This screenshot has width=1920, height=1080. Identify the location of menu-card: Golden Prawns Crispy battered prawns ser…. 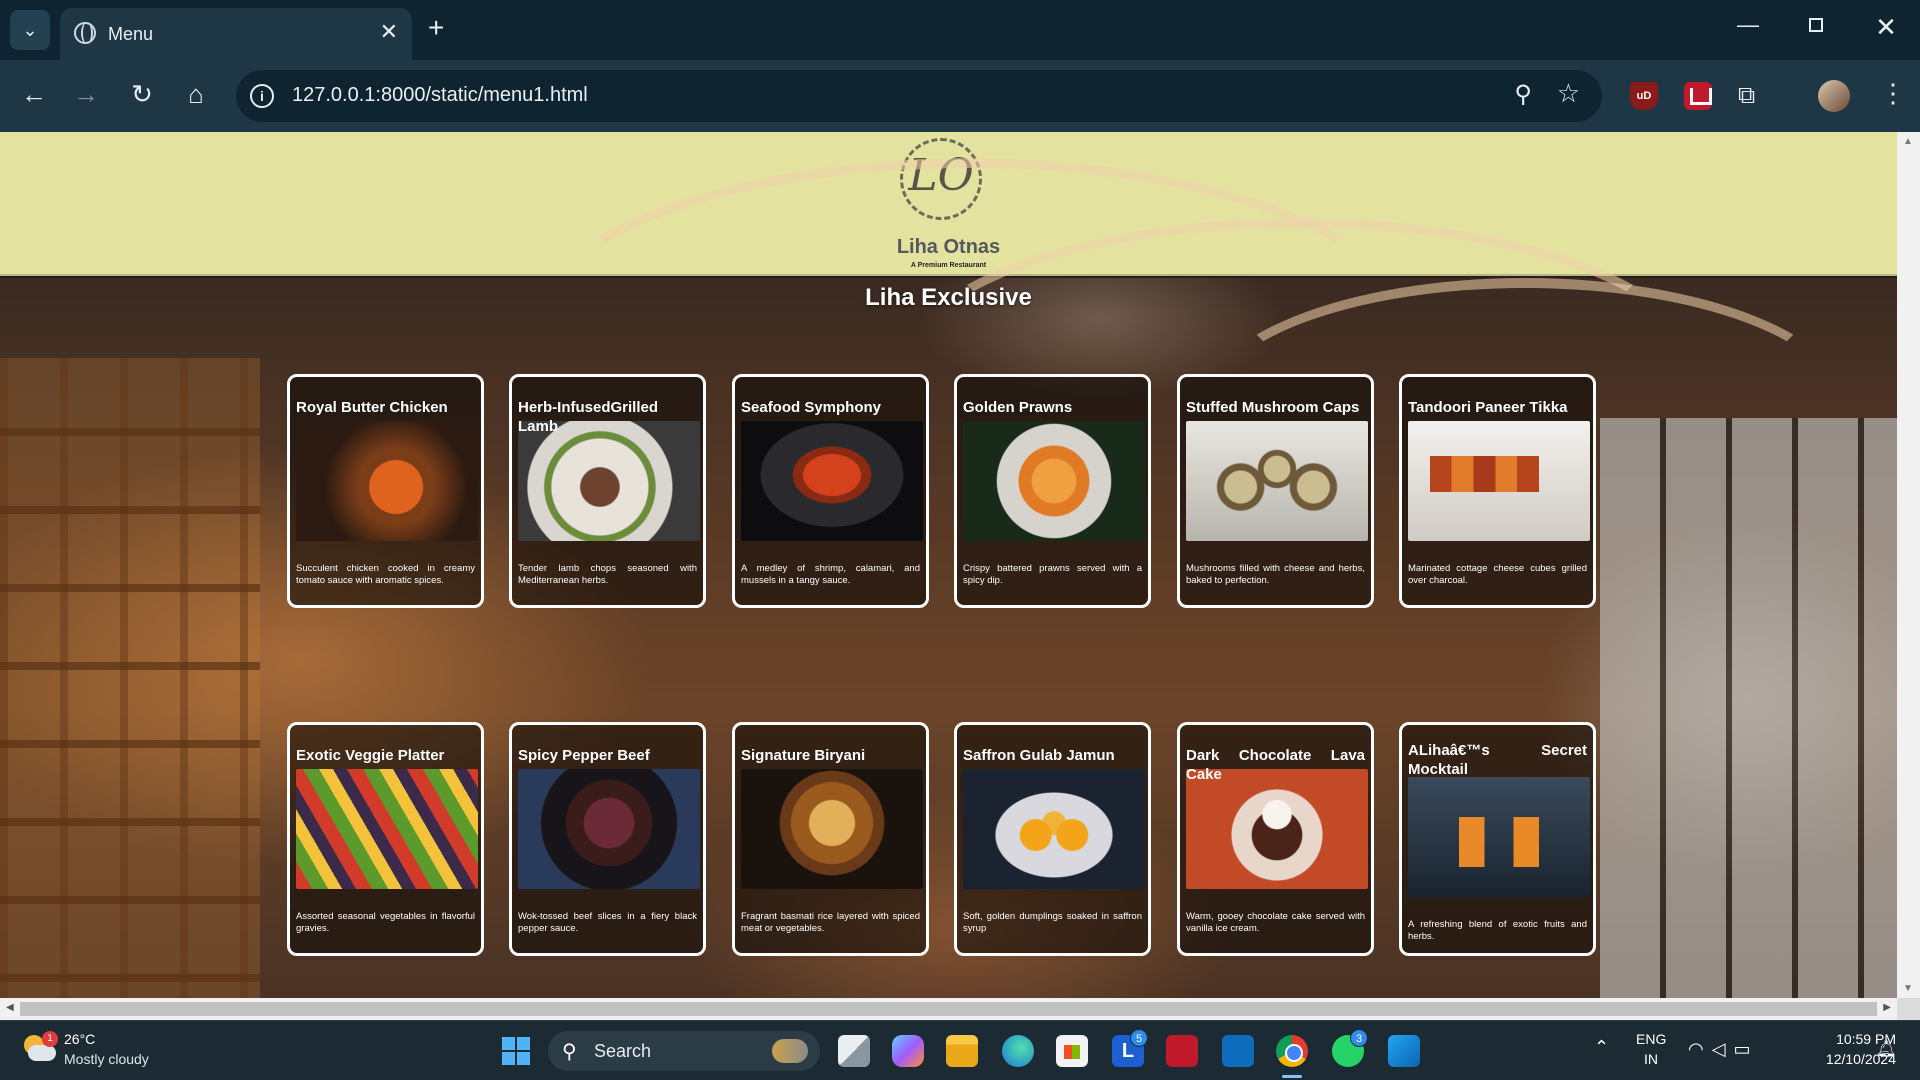
(1052, 491).